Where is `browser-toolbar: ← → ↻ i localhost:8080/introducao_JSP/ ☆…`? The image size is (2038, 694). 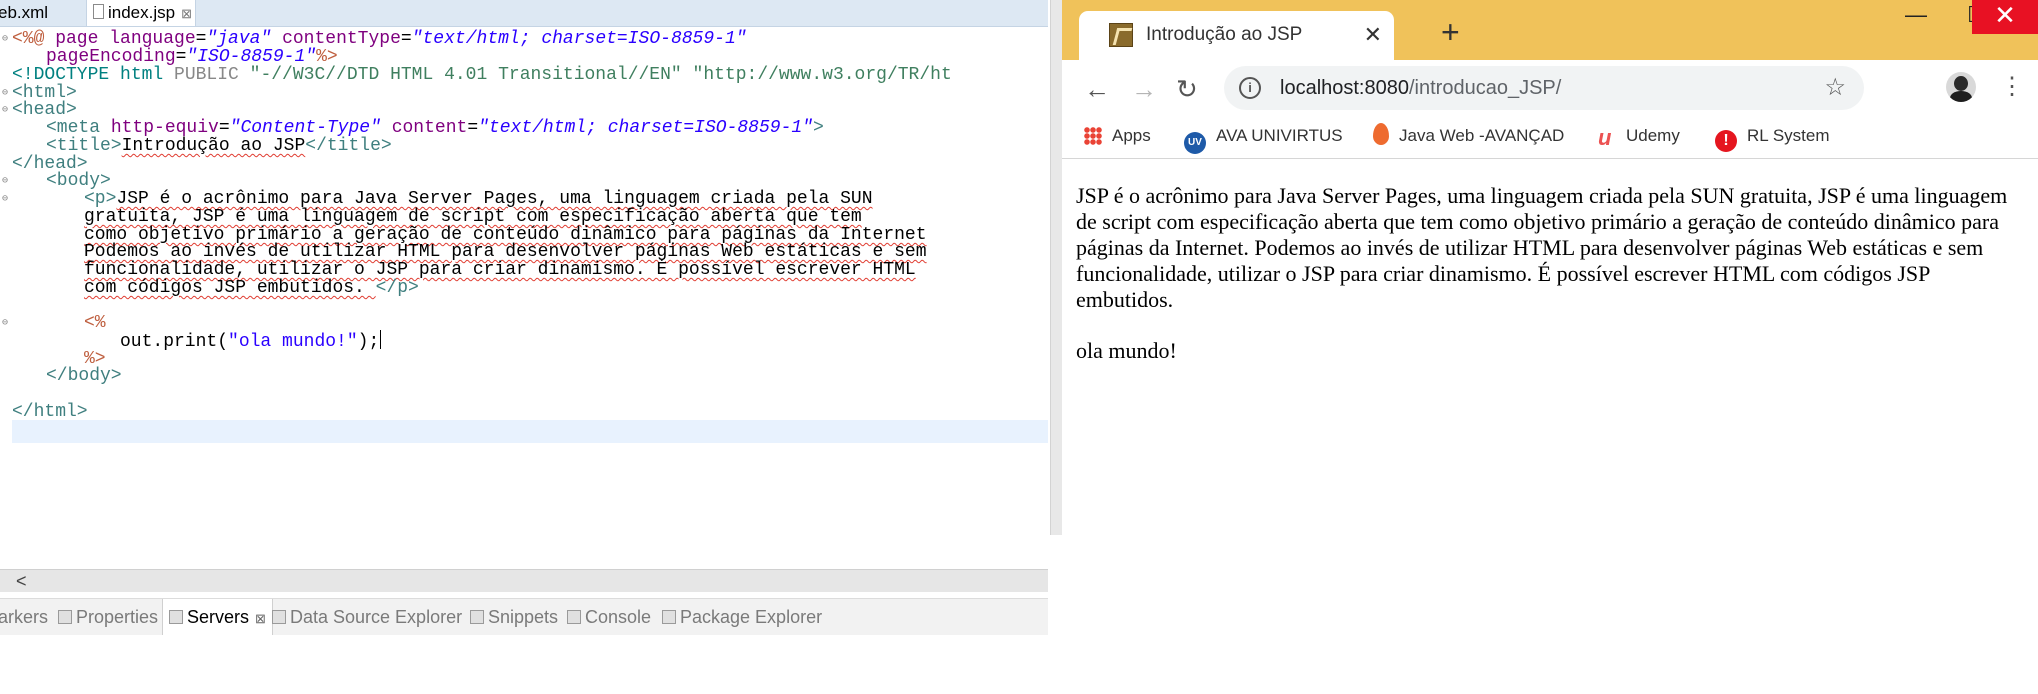
browser-toolbar: ← → ↻ i localhost:8080/introducao_JSP/ ☆… is located at coordinates (1550, 89).